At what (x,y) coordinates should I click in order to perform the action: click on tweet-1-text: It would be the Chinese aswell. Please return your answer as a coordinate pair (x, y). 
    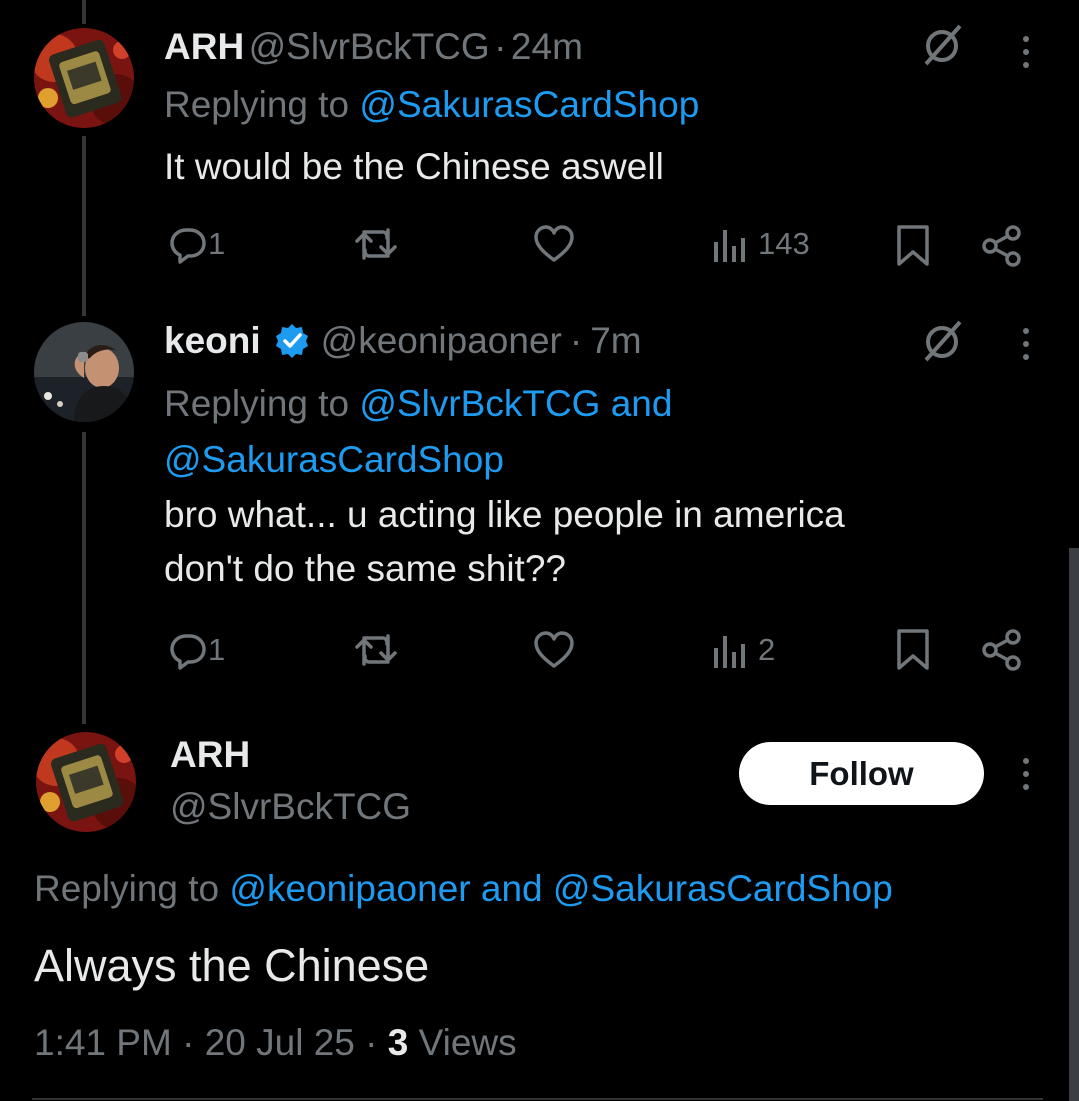
    Looking at the image, I should click on (414, 166).